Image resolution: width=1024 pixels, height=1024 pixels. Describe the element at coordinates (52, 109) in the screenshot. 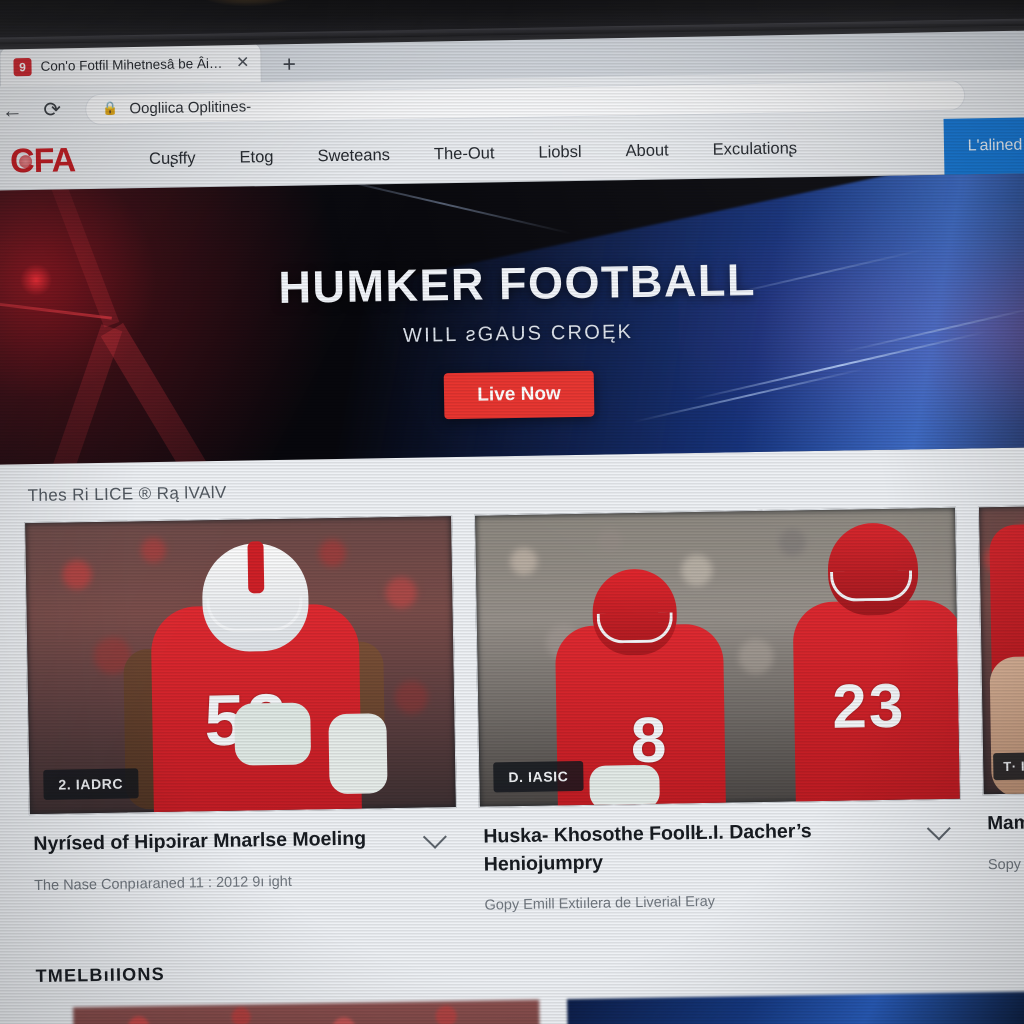

I see `reload-button: ⟳` at that location.